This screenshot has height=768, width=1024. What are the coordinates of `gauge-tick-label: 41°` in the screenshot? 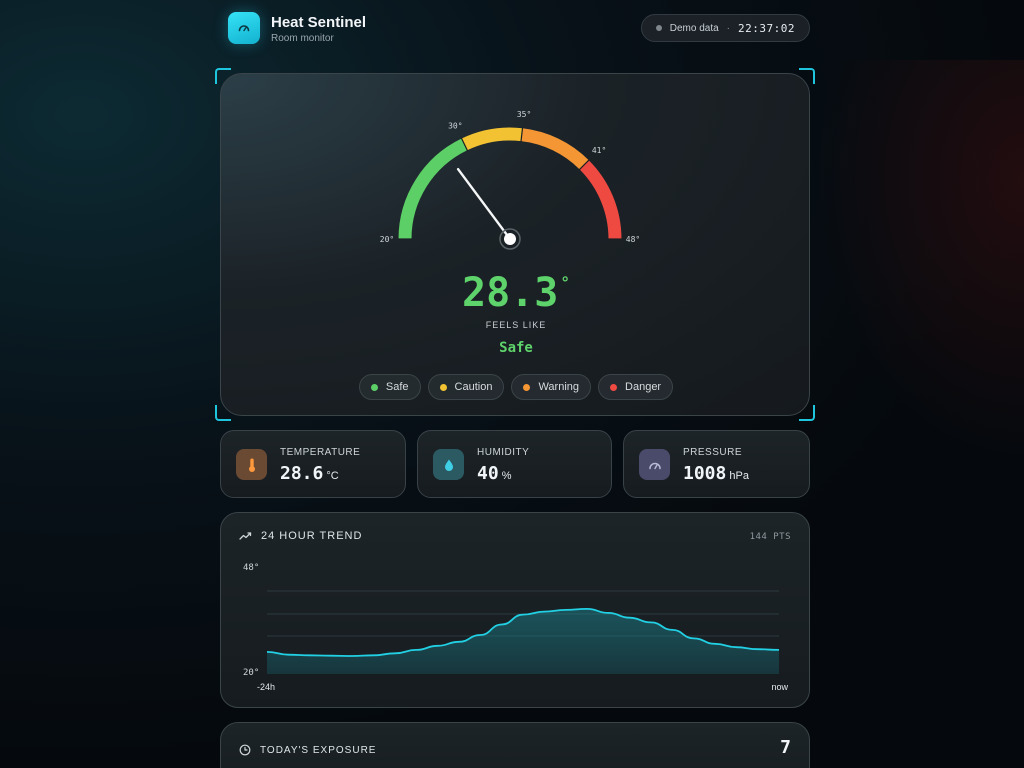 It's located at (599, 150).